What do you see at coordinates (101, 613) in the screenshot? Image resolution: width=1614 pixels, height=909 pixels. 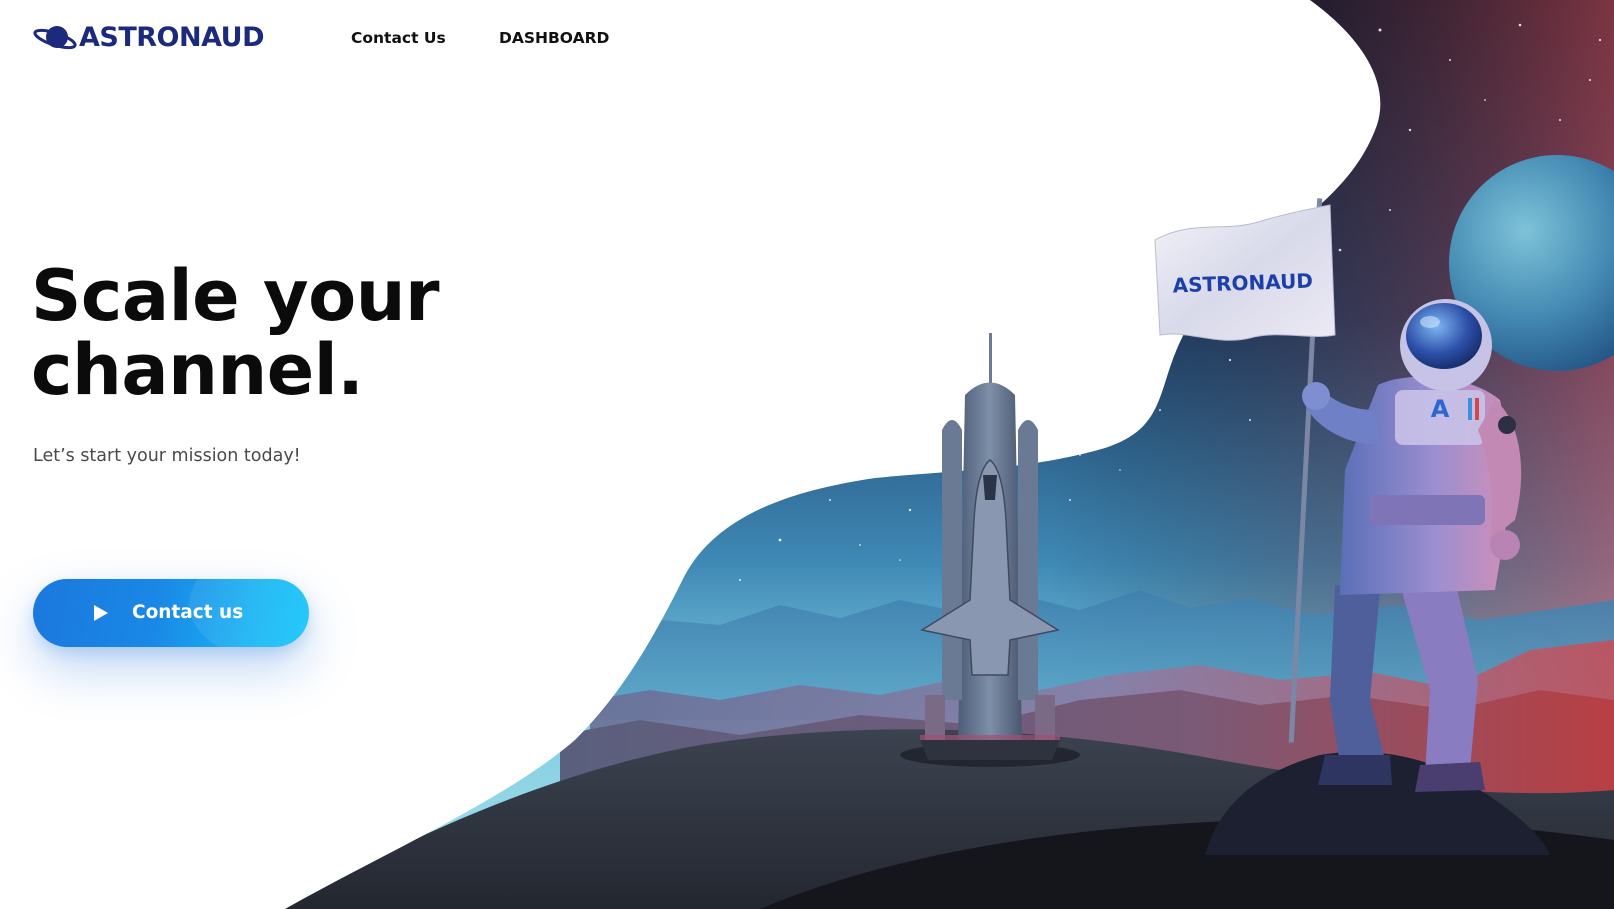 I see `play-icon` at bounding box center [101, 613].